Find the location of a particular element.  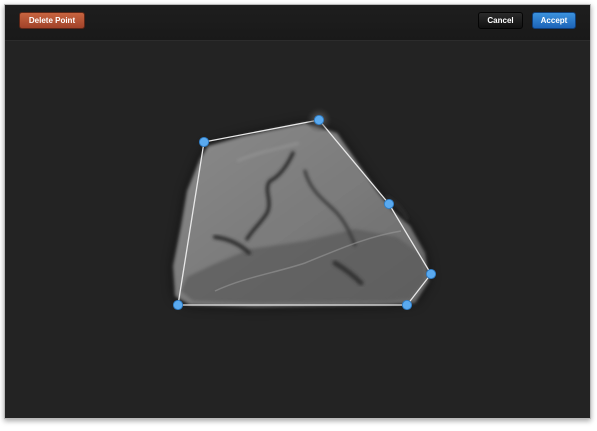

crop-handle-right-upper is located at coordinates (389, 204).